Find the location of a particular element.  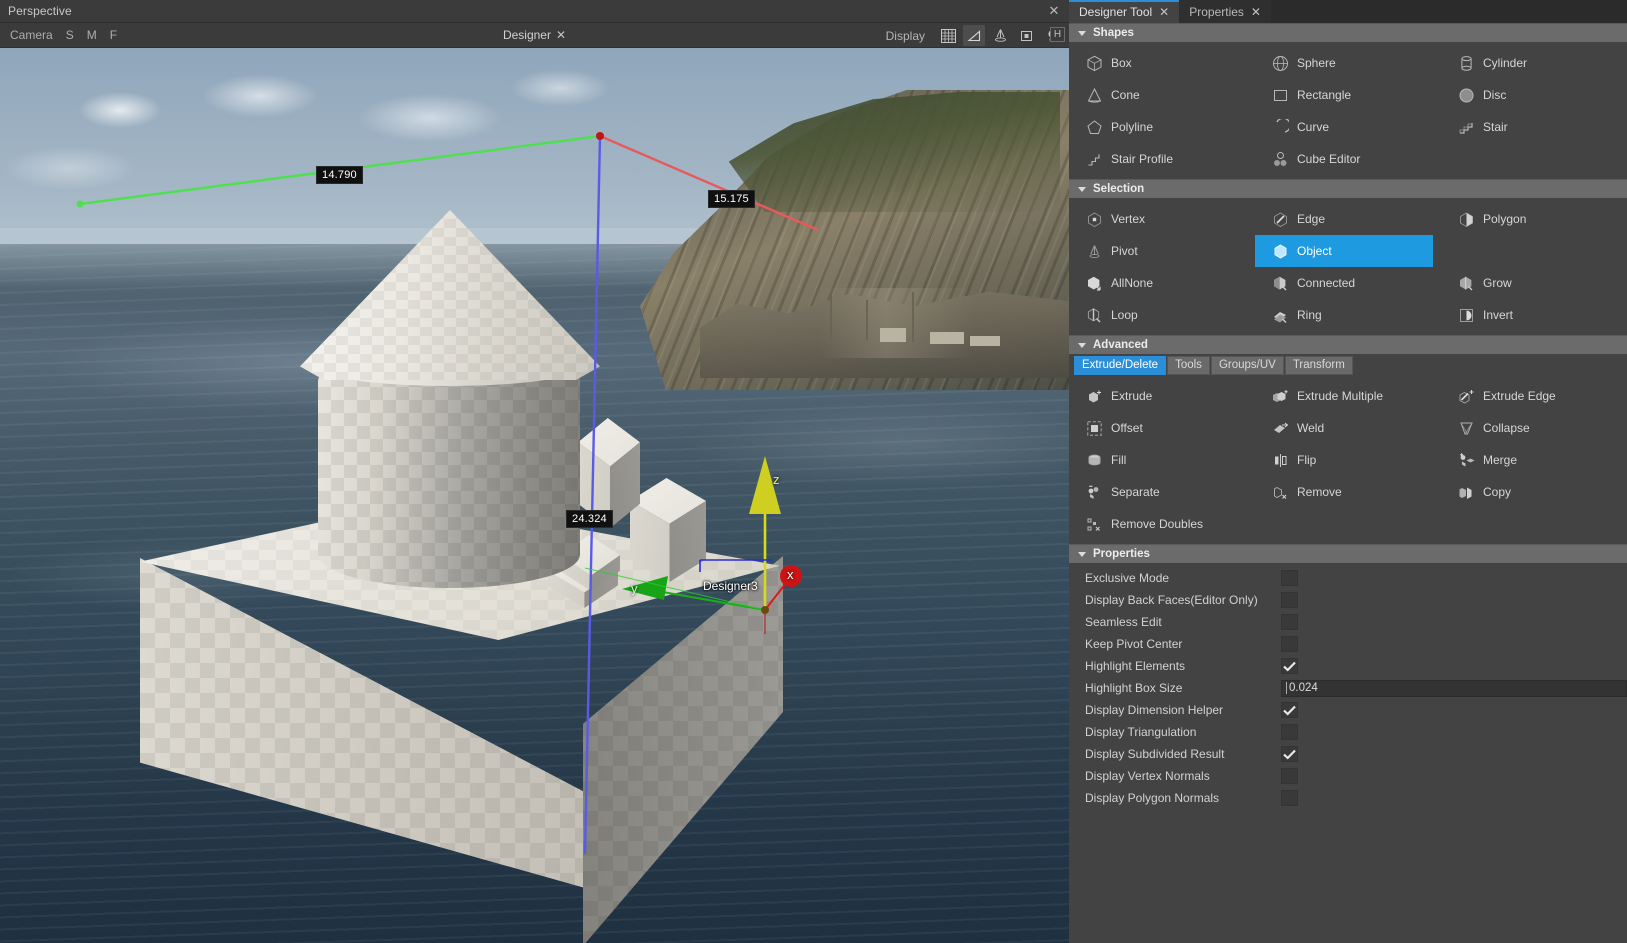

shape-rectangle: Rectangle is located at coordinates (1348, 95).